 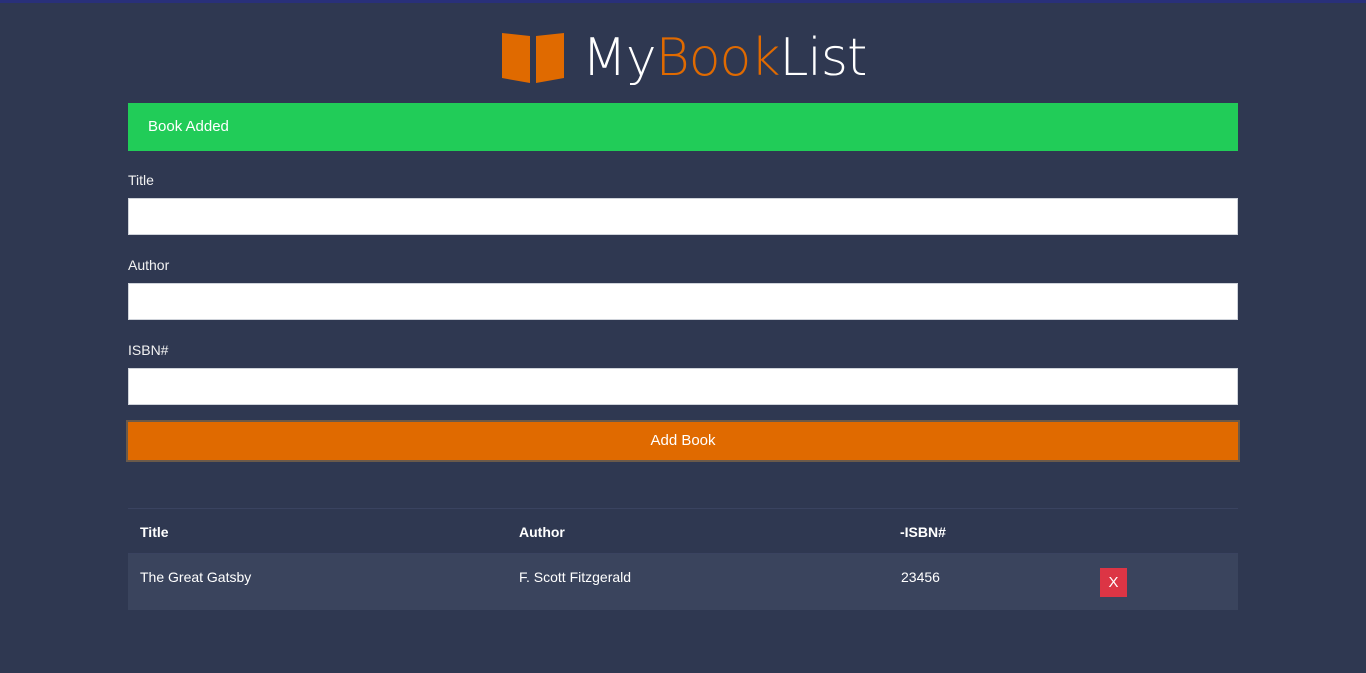 What do you see at coordinates (718, 58) in the screenshot?
I see `app-title-book: Book` at bounding box center [718, 58].